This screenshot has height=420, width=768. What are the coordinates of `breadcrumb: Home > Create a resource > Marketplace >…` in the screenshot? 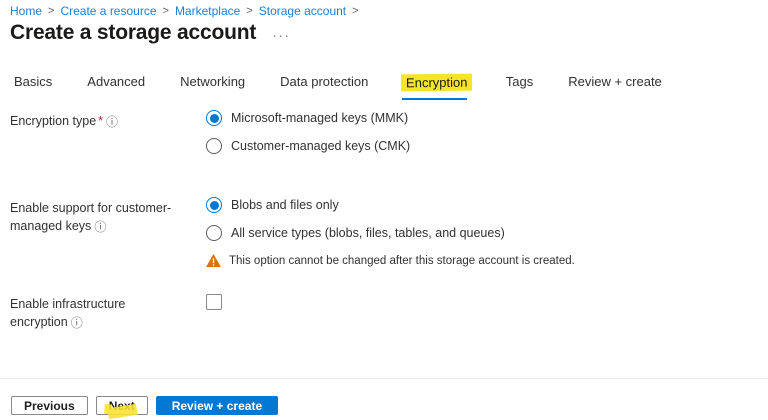 It's located at (187, 11).